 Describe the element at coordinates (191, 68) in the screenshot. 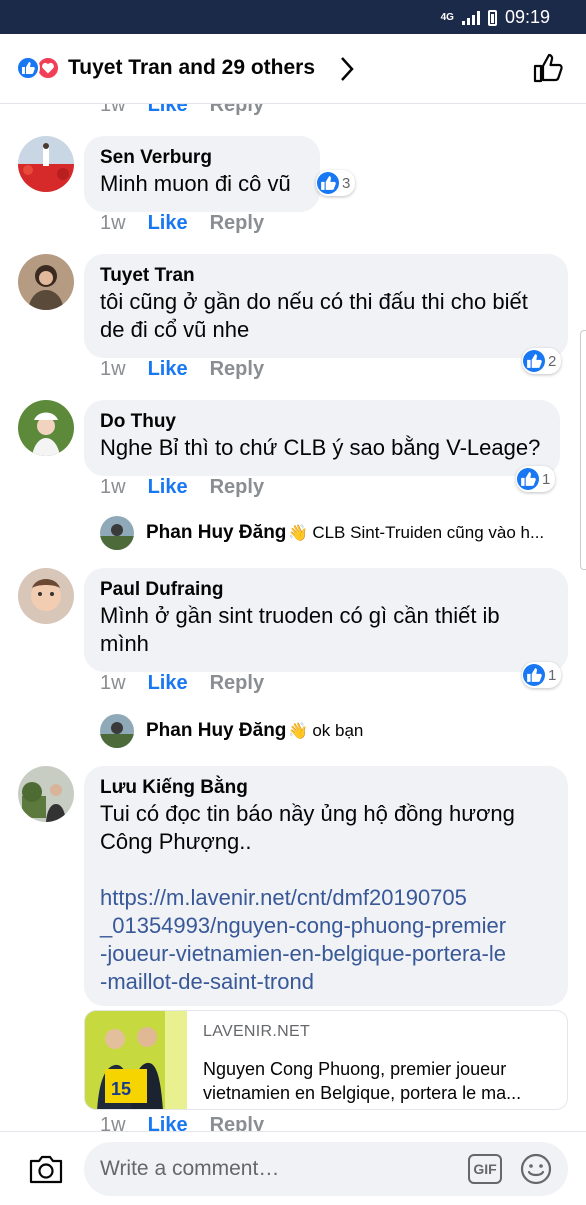

I see `reactors-summary: Tuyet Tran and 29 others` at that location.